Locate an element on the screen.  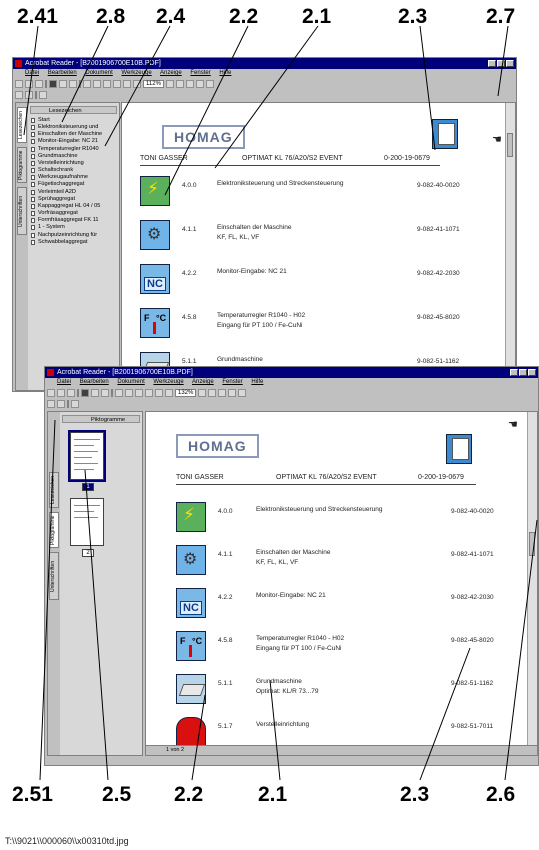
bookmark-item: Monitor-Eingabe: NC 21 is located at coordinates (73, 141).